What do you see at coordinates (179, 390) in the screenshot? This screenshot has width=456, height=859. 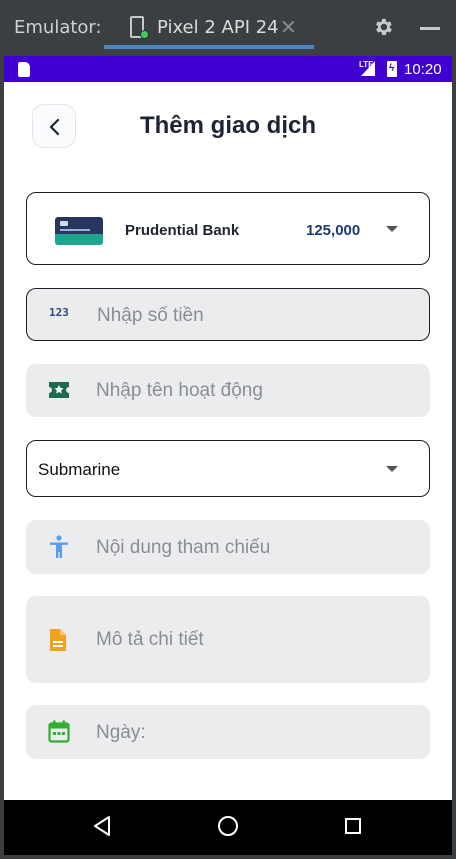 I see `activity-placeholder: Nhập tên hoạt động` at bounding box center [179, 390].